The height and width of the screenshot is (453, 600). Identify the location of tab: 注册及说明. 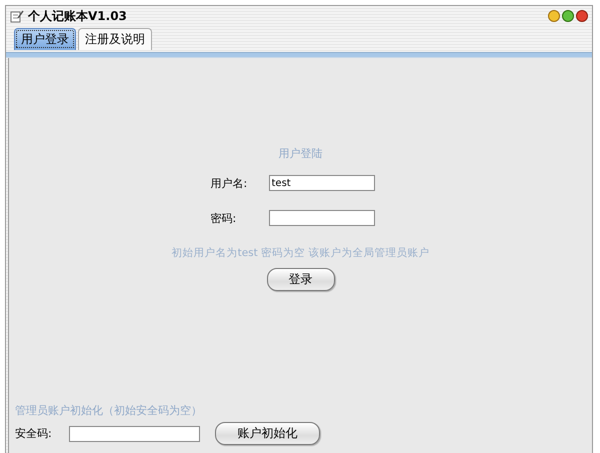
(115, 39).